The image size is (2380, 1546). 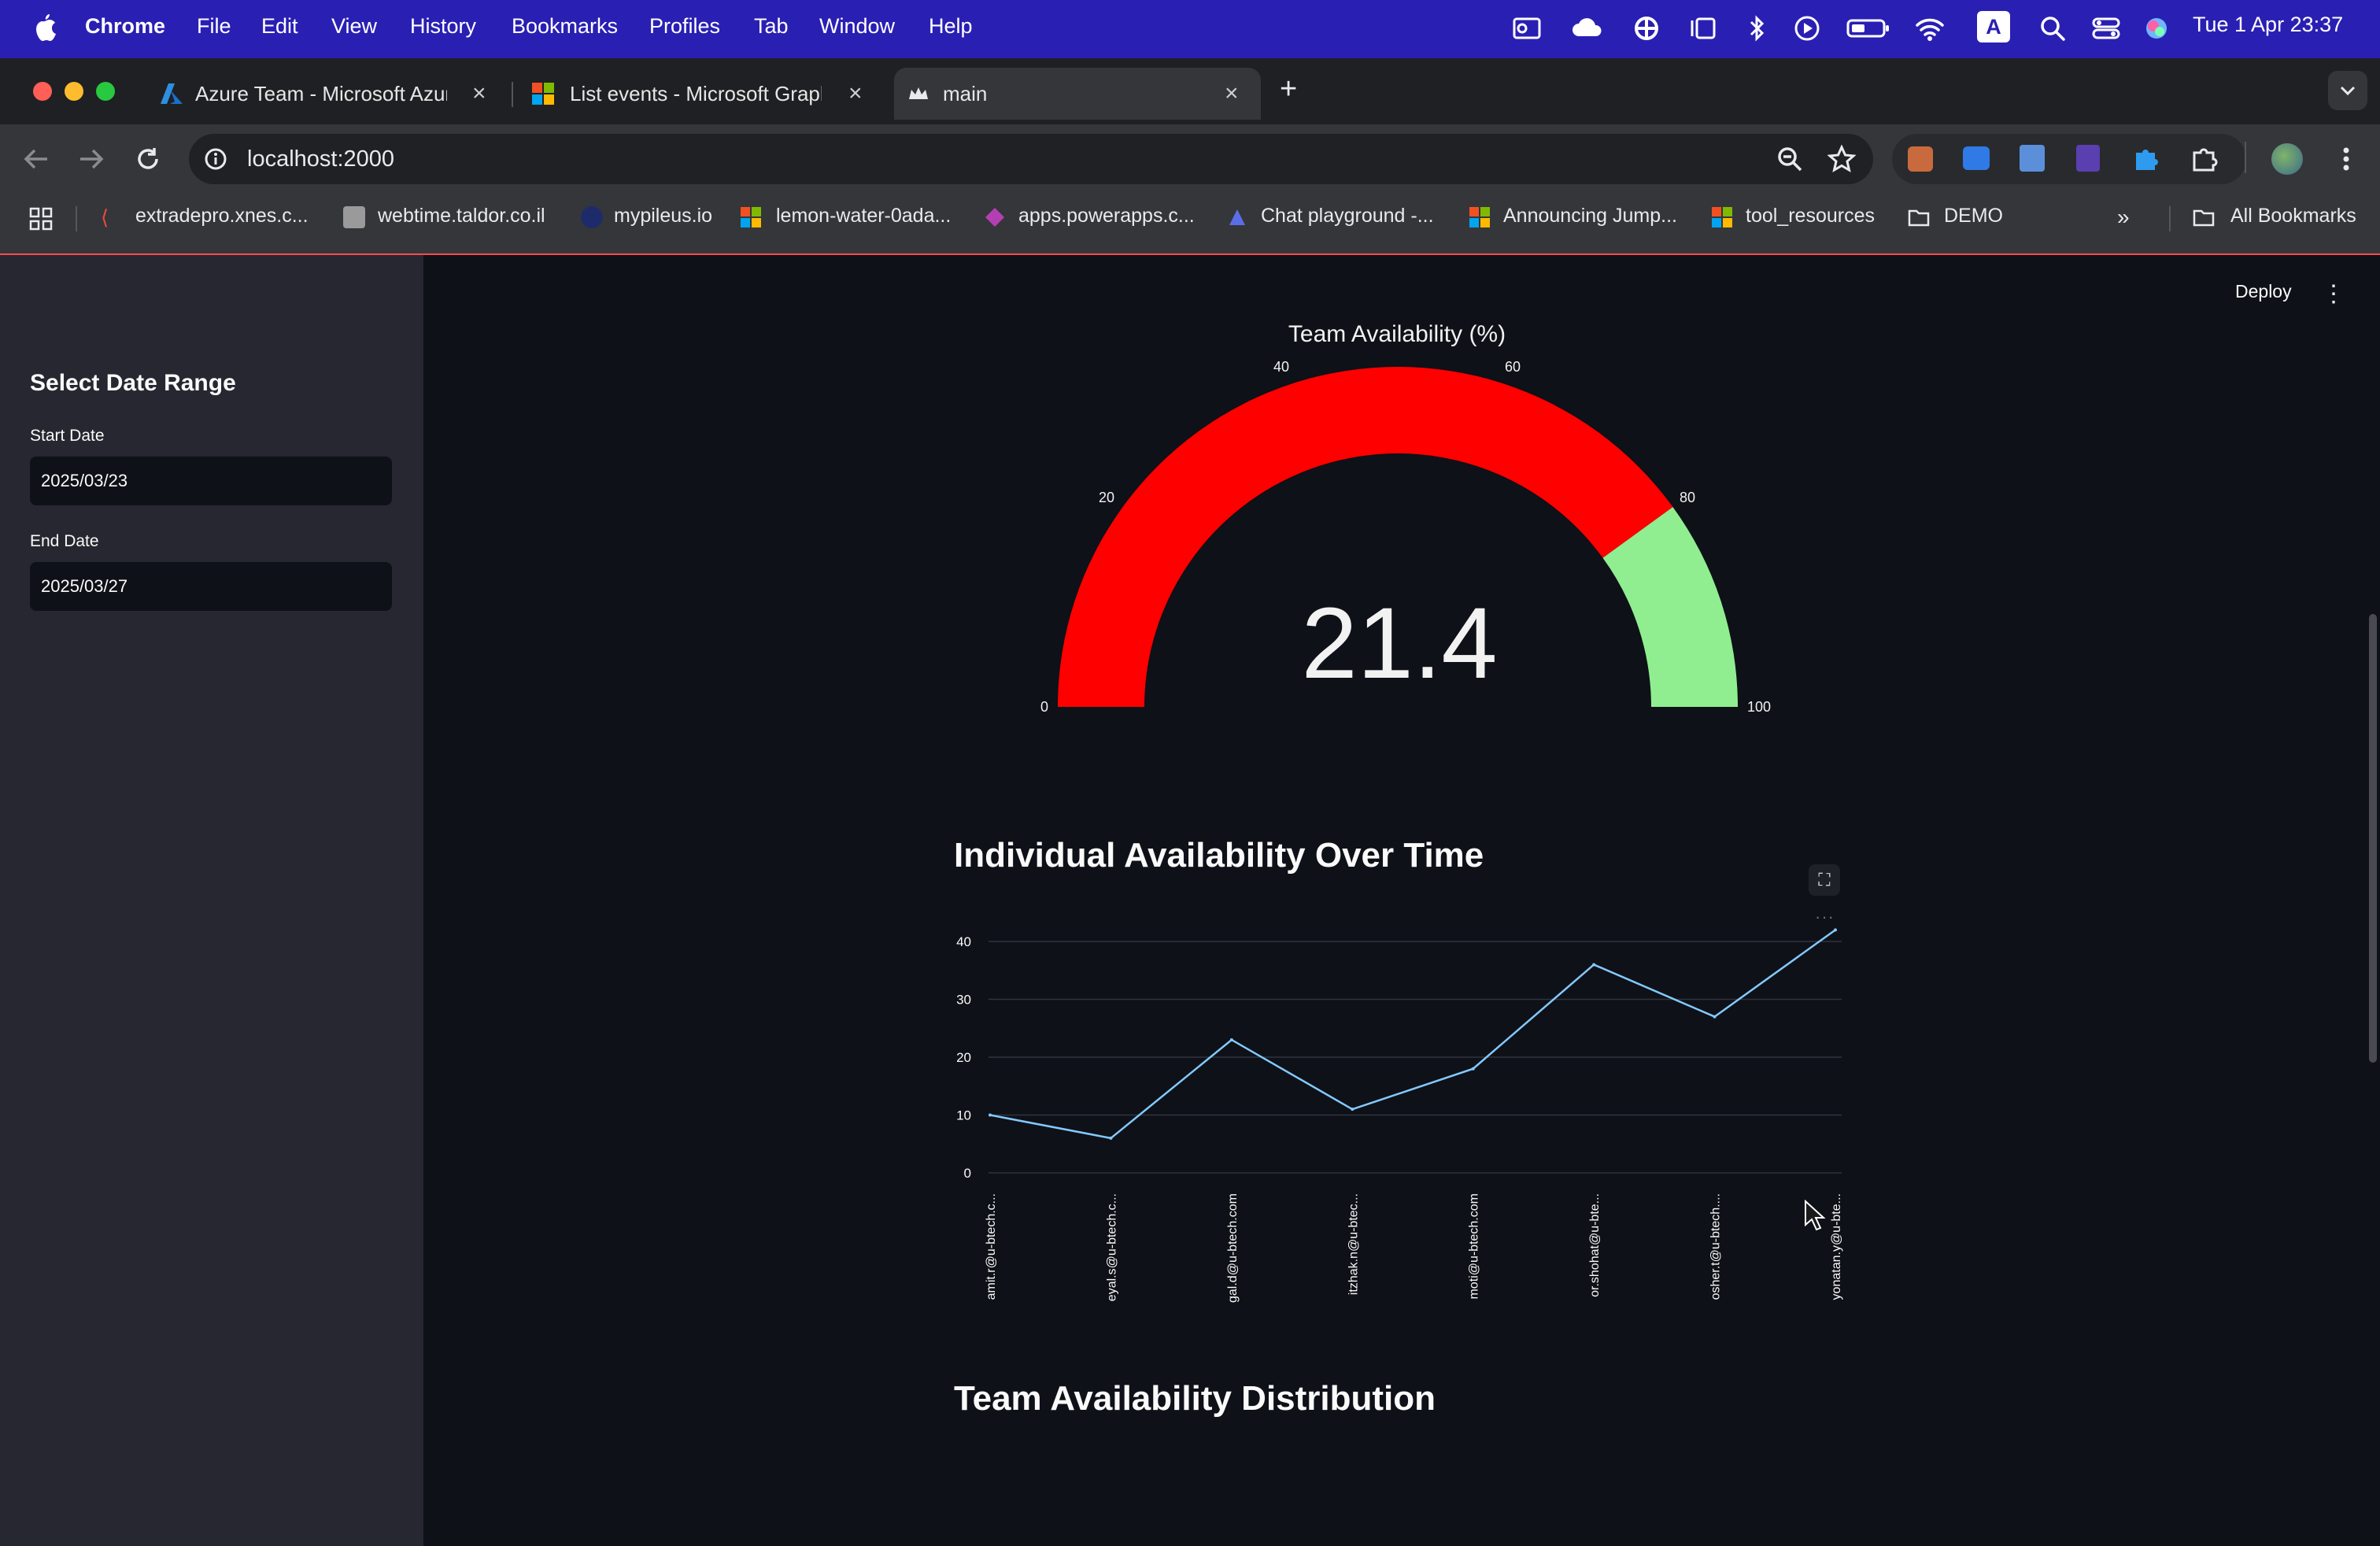 What do you see at coordinates (443, 27) in the screenshot?
I see `menu-history: History` at bounding box center [443, 27].